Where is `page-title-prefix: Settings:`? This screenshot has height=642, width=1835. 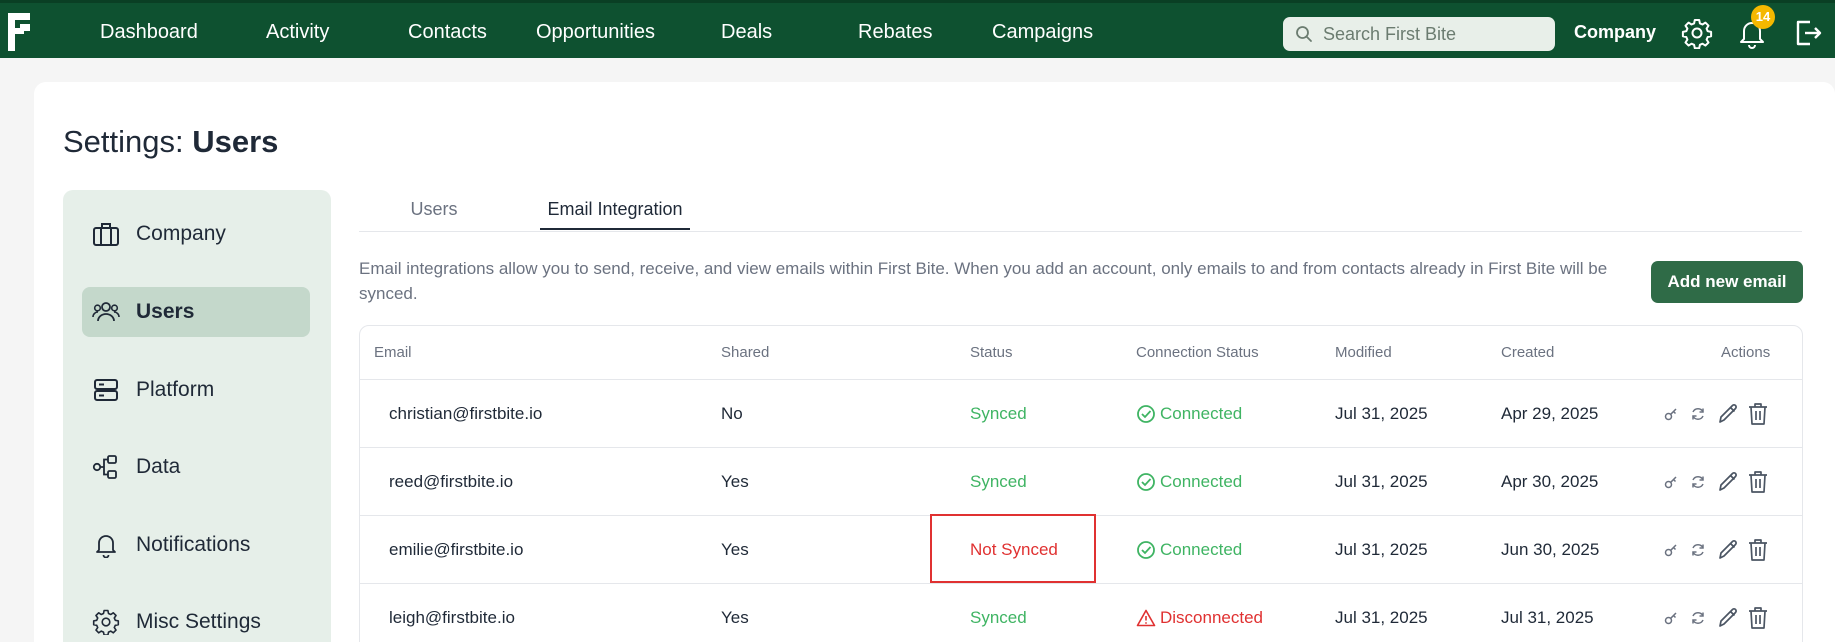 page-title-prefix: Settings: is located at coordinates (123, 141).